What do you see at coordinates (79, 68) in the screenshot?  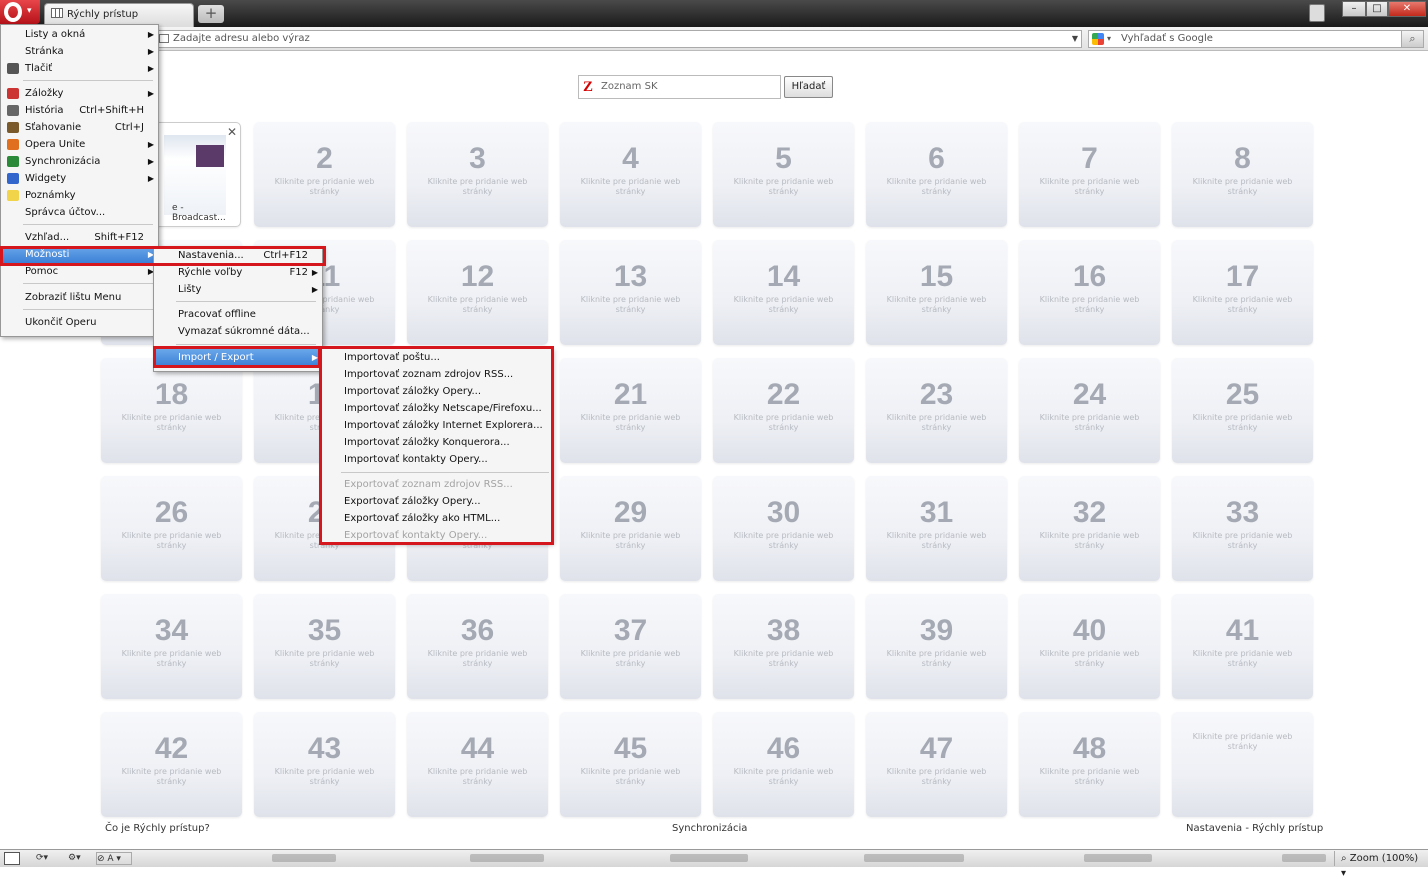 I see `main-menu-item: Tlačiť ▶` at bounding box center [79, 68].